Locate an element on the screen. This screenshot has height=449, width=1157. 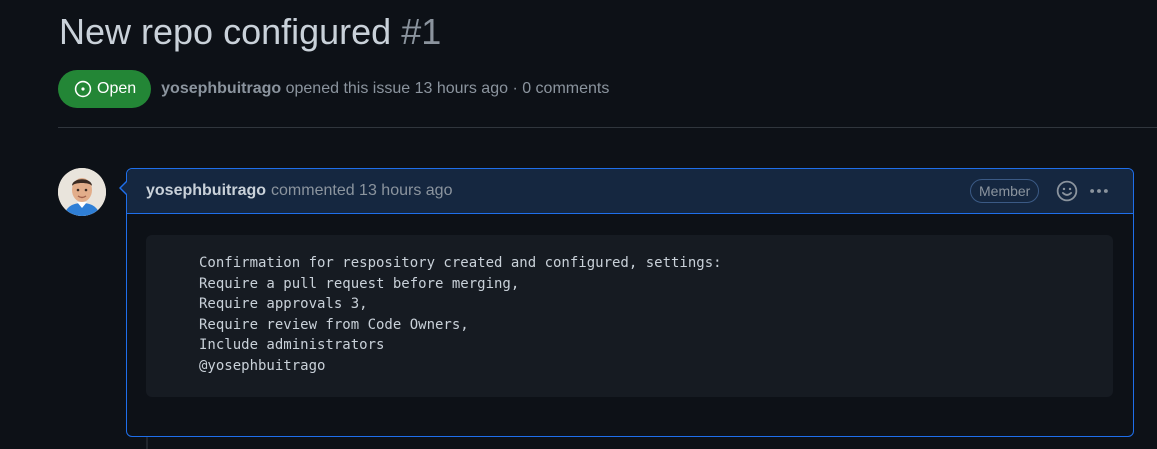
issue-author-link: yosephbuitrago is located at coordinates (221, 88).